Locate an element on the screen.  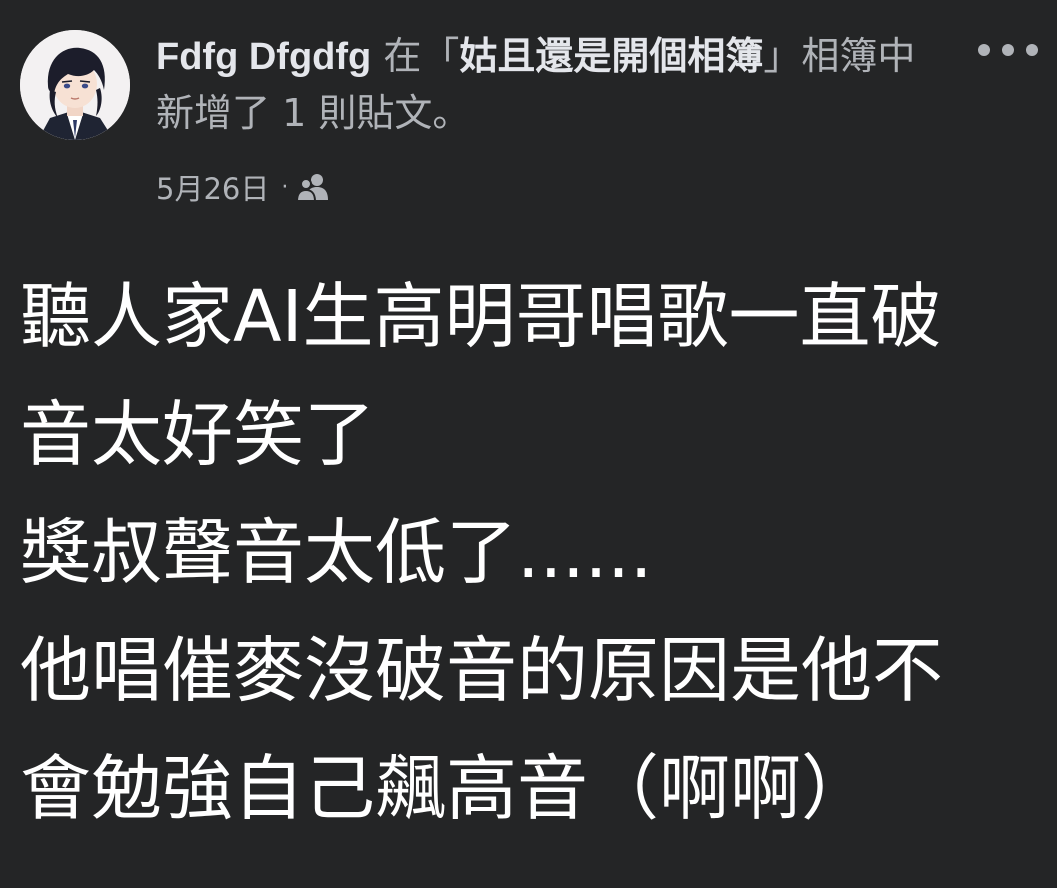
action-prefix: 在「 is located at coordinates (415, 56).